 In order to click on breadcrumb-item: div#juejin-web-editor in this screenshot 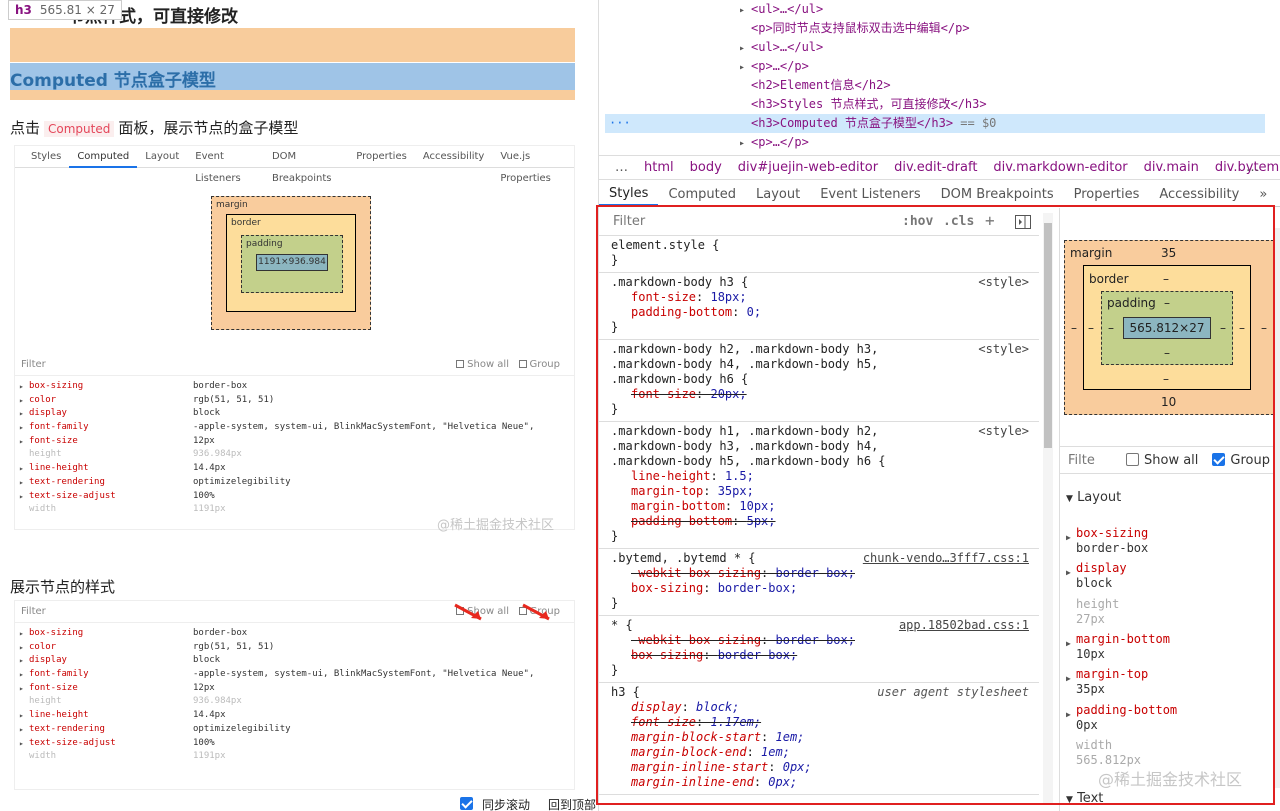, I will do `click(808, 167)`.